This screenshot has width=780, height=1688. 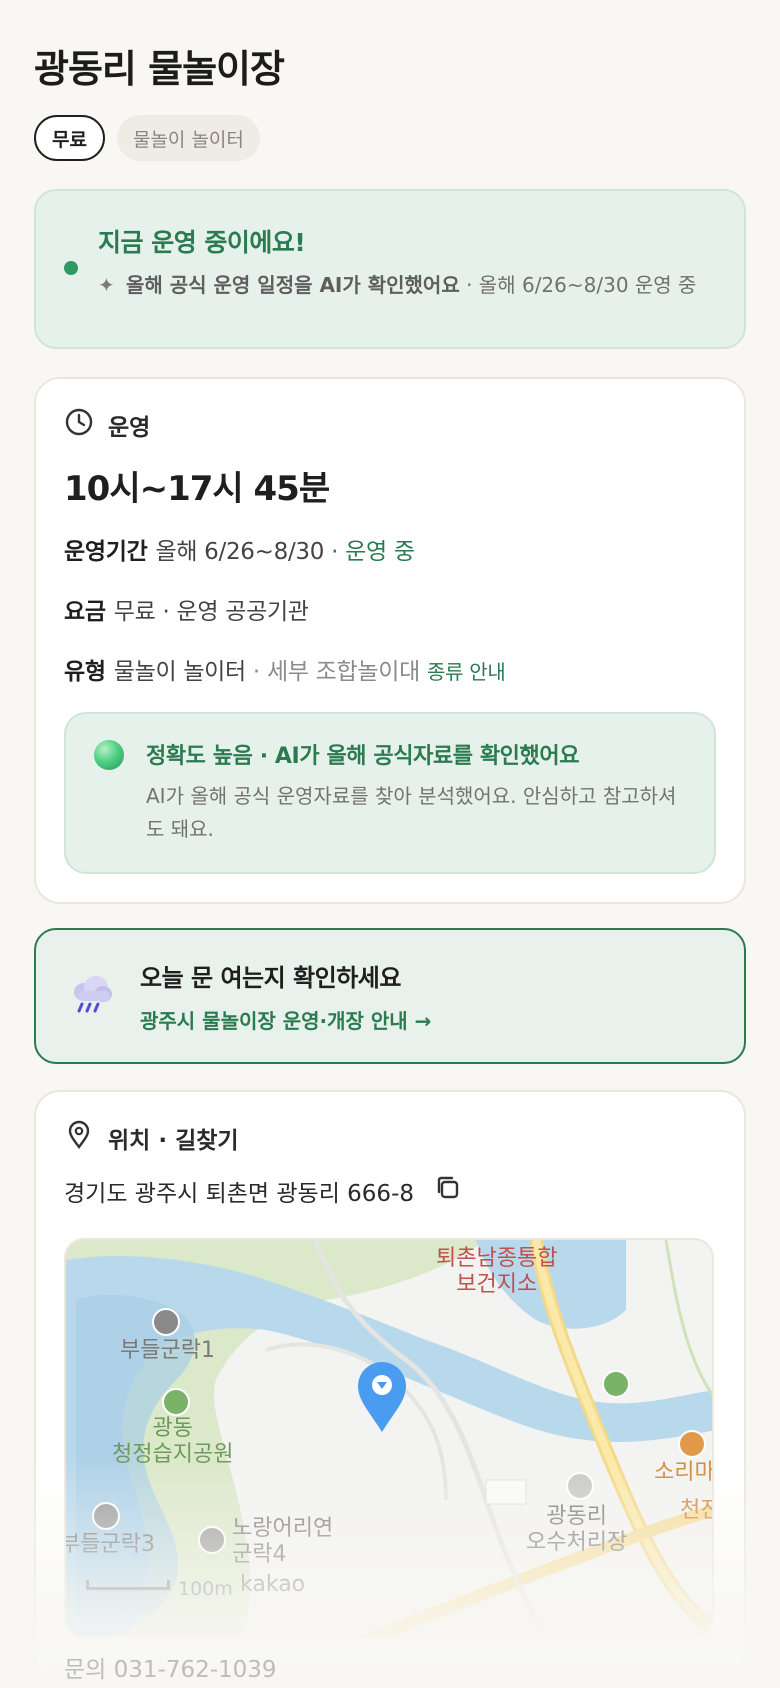 What do you see at coordinates (69, 138) in the screenshot?
I see `chip-free: 무료` at bounding box center [69, 138].